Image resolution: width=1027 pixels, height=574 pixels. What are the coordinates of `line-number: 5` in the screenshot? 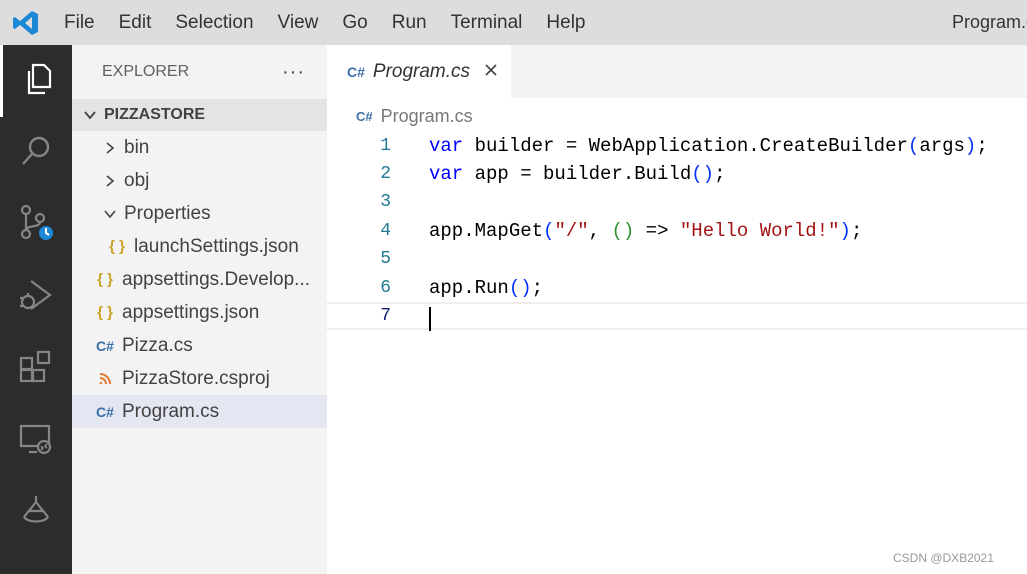 It's located at (385, 259).